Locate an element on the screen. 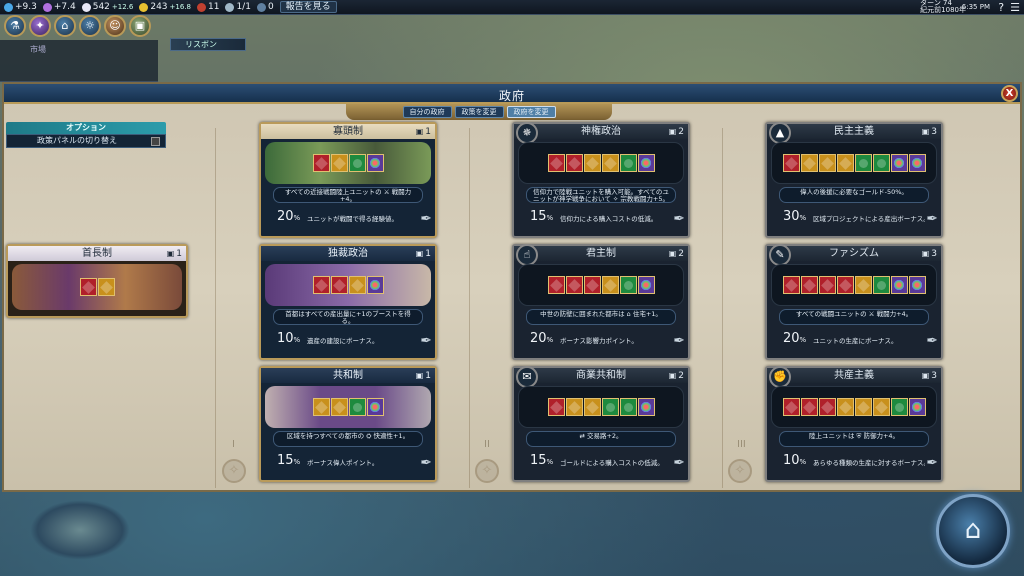  government-card-title: 独裁政治 ▣ 1 is located at coordinates (348, 253).